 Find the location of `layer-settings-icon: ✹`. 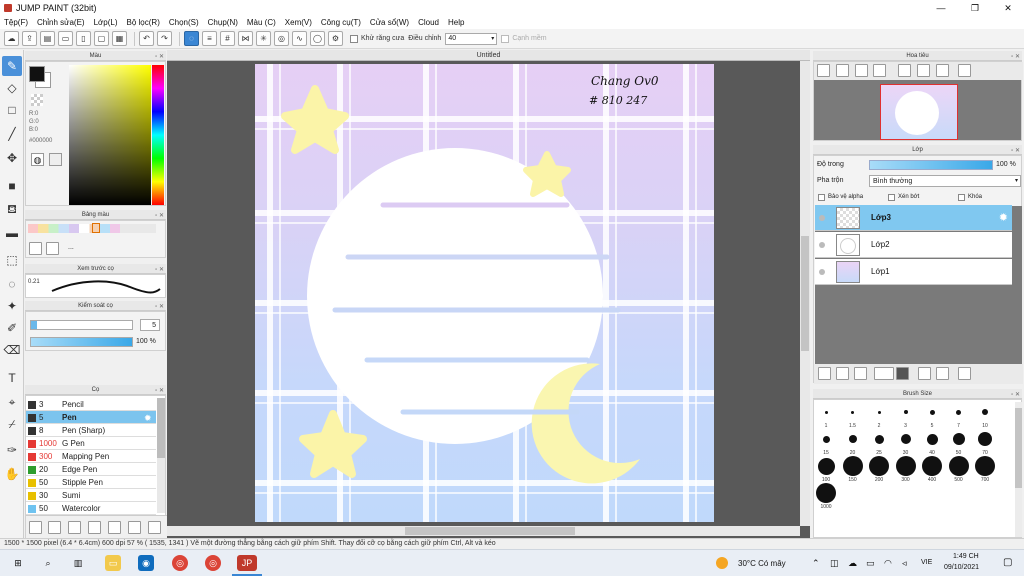

layer-settings-icon: ✹ is located at coordinates (1003, 217).